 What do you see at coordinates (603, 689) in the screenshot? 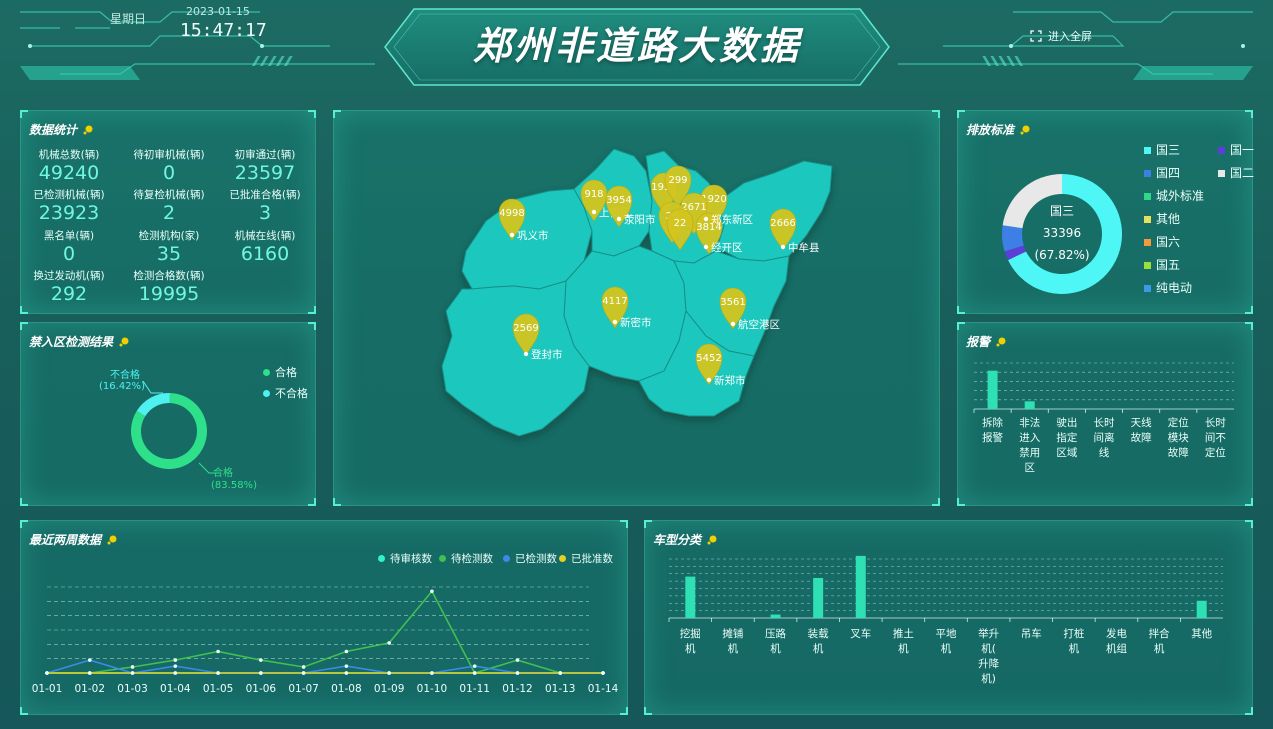
I see `trend-x-label: 01-14` at bounding box center [603, 689].